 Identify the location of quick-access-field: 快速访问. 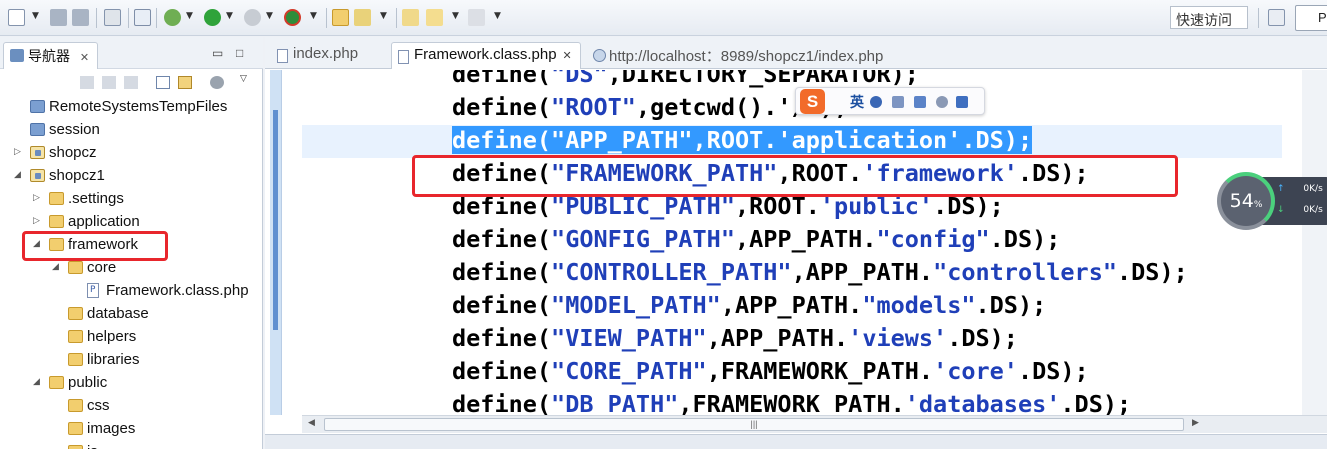
(1209, 17).